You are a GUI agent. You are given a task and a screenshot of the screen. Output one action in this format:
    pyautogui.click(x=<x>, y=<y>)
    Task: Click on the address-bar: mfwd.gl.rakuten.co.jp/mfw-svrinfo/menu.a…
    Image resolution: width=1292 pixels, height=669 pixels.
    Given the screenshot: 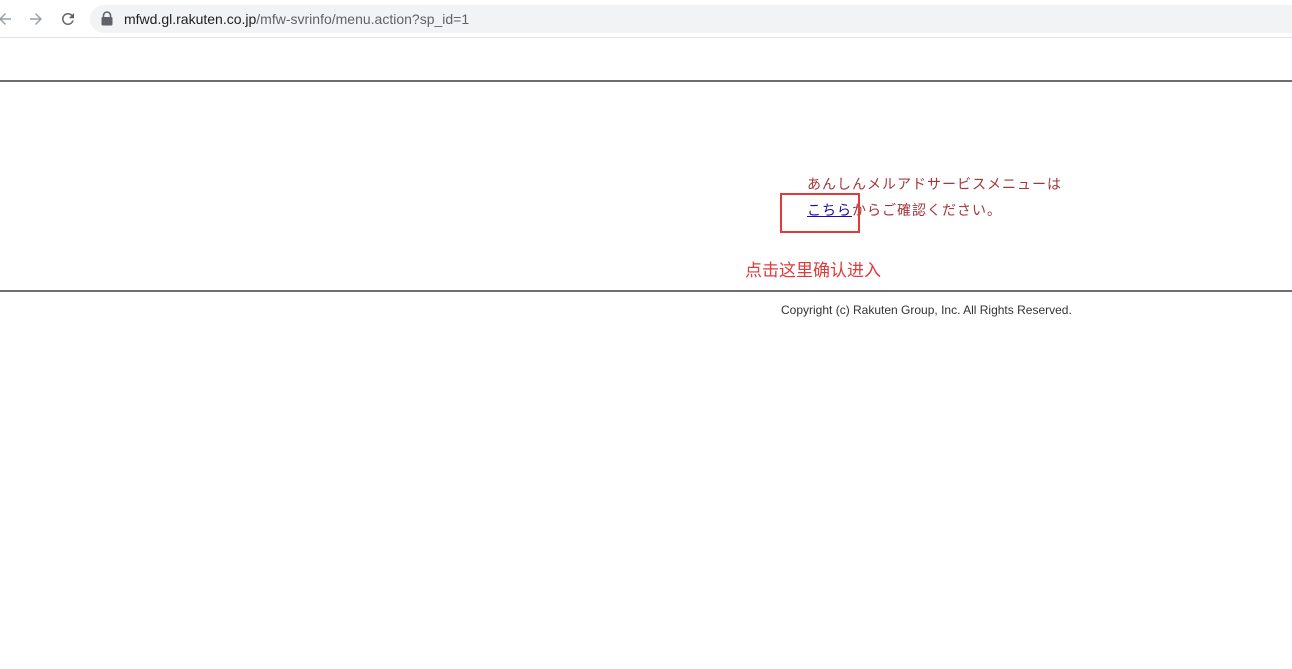 What is the action you would take?
    pyautogui.click(x=691, y=19)
    